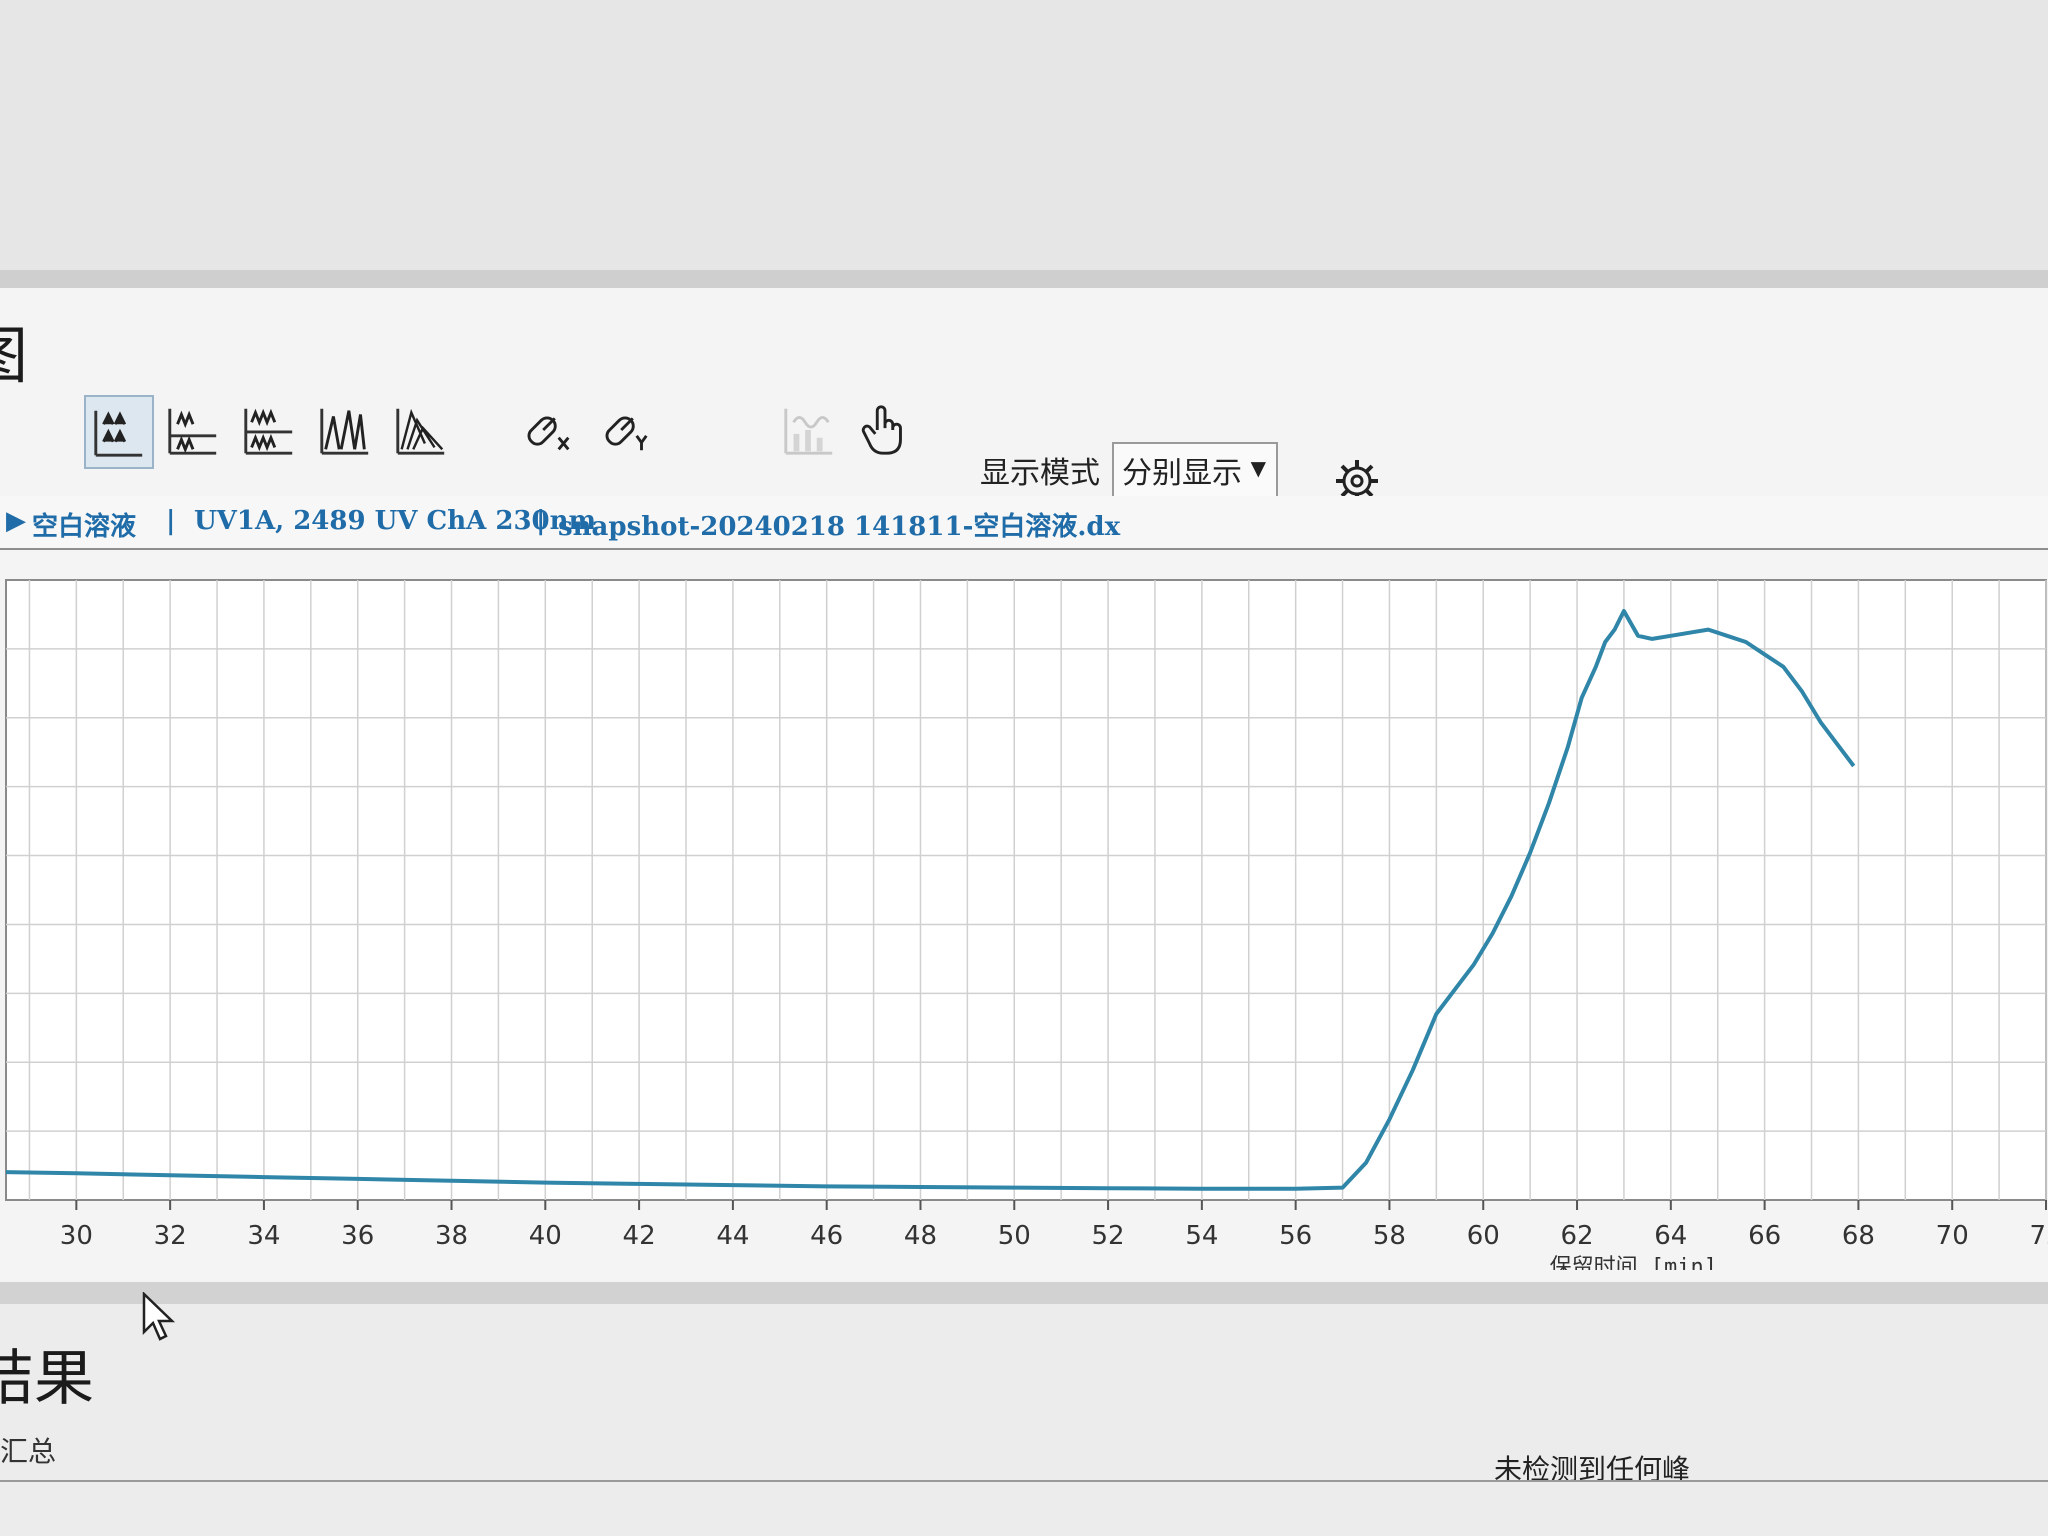 This screenshot has height=1536, width=2048. What do you see at coordinates (16, 521) in the screenshot?
I see `expand-triangle-icon: ▶` at bounding box center [16, 521].